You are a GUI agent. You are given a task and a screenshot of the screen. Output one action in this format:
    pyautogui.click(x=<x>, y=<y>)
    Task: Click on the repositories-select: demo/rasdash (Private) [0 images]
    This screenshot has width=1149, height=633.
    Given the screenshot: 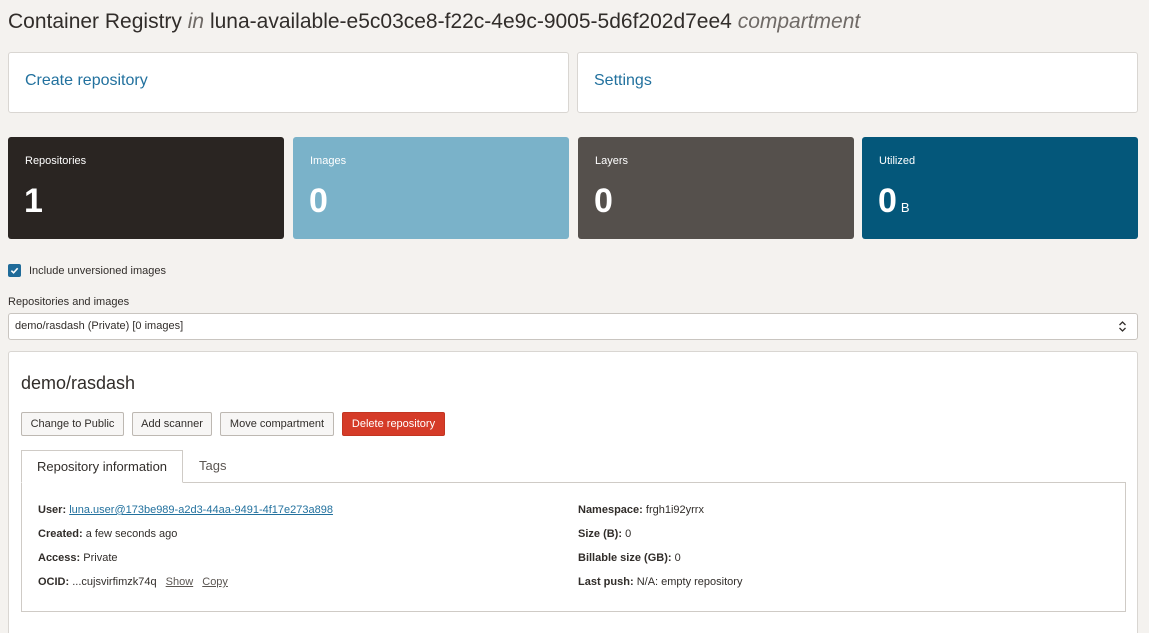 What is the action you would take?
    pyautogui.click(x=573, y=326)
    